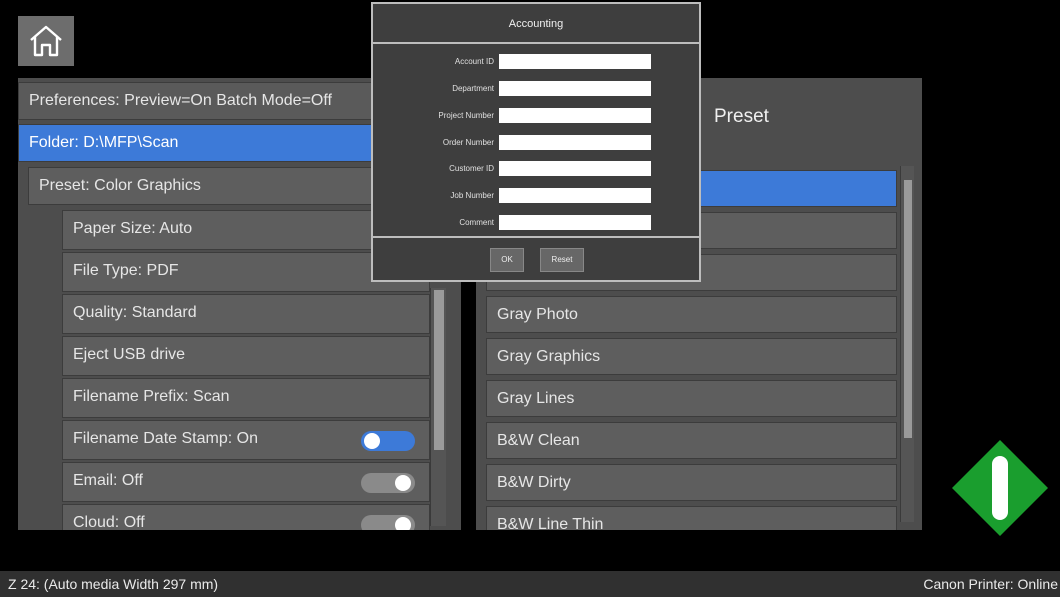 Image resolution: width=1060 pixels, height=597 pixels. What do you see at coordinates (507, 260) in the screenshot?
I see `ok-button: OK` at bounding box center [507, 260].